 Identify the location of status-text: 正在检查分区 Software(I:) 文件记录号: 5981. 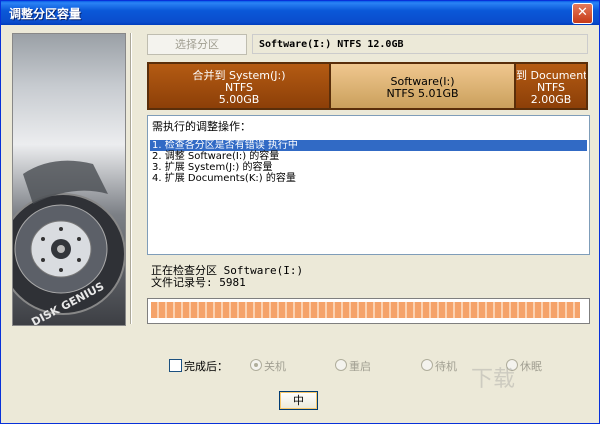
(227, 277).